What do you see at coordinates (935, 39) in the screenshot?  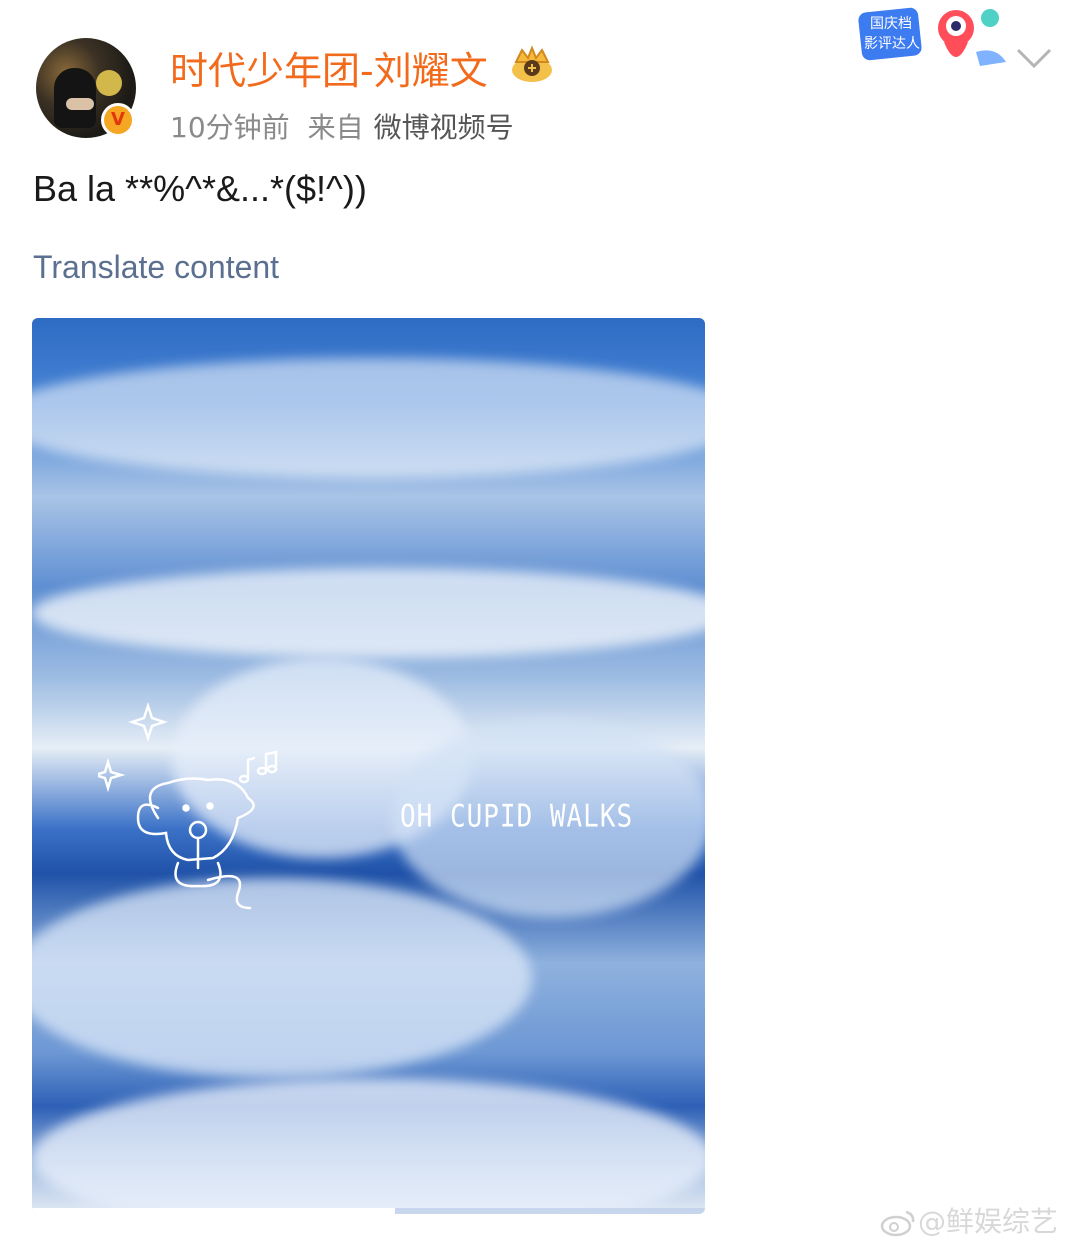 I see `reviewer-badge: 国庆档 影评达人` at bounding box center [935, 39].